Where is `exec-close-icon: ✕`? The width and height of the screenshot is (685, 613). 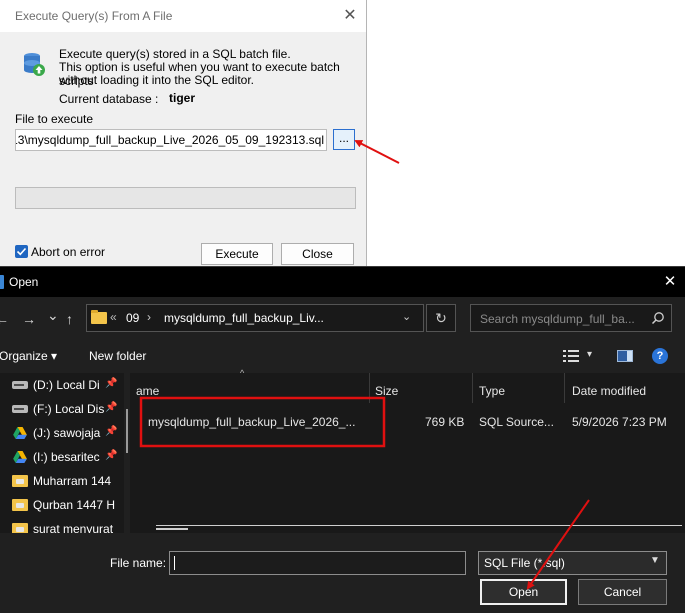
exec-close-icon: ✕ is located at coordinates (350, 16).